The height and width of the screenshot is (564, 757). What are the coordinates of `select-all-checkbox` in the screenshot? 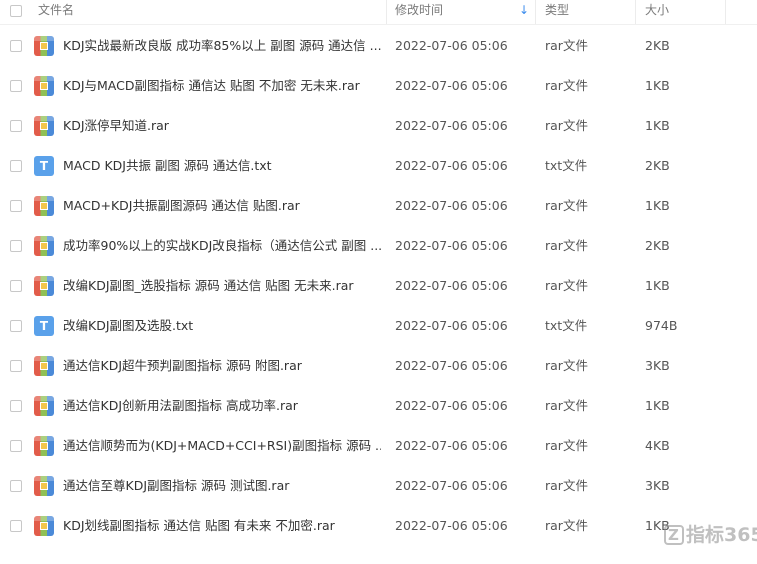 It's located at (16, 11).